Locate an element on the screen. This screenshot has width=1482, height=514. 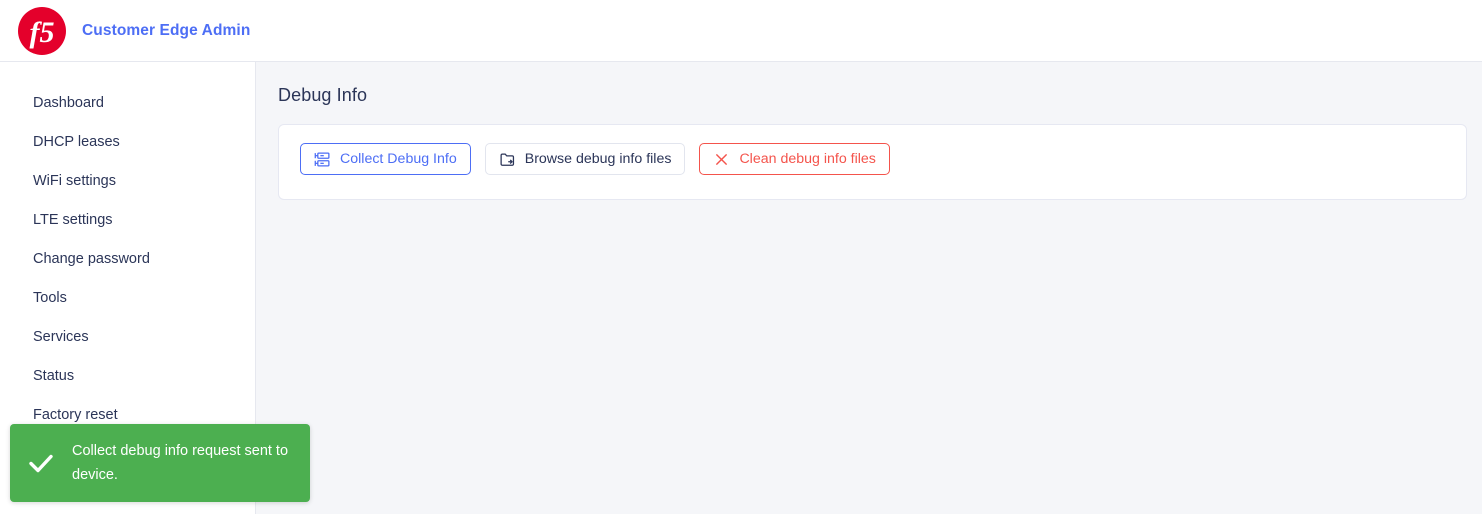
sidebar-item-tools: Tools is located at coordinates (127, 298).